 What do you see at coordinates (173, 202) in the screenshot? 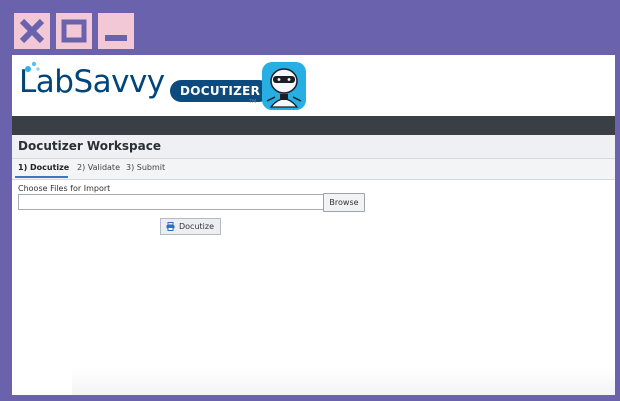
I see `file-path-input` at bounding box center [173, 202].